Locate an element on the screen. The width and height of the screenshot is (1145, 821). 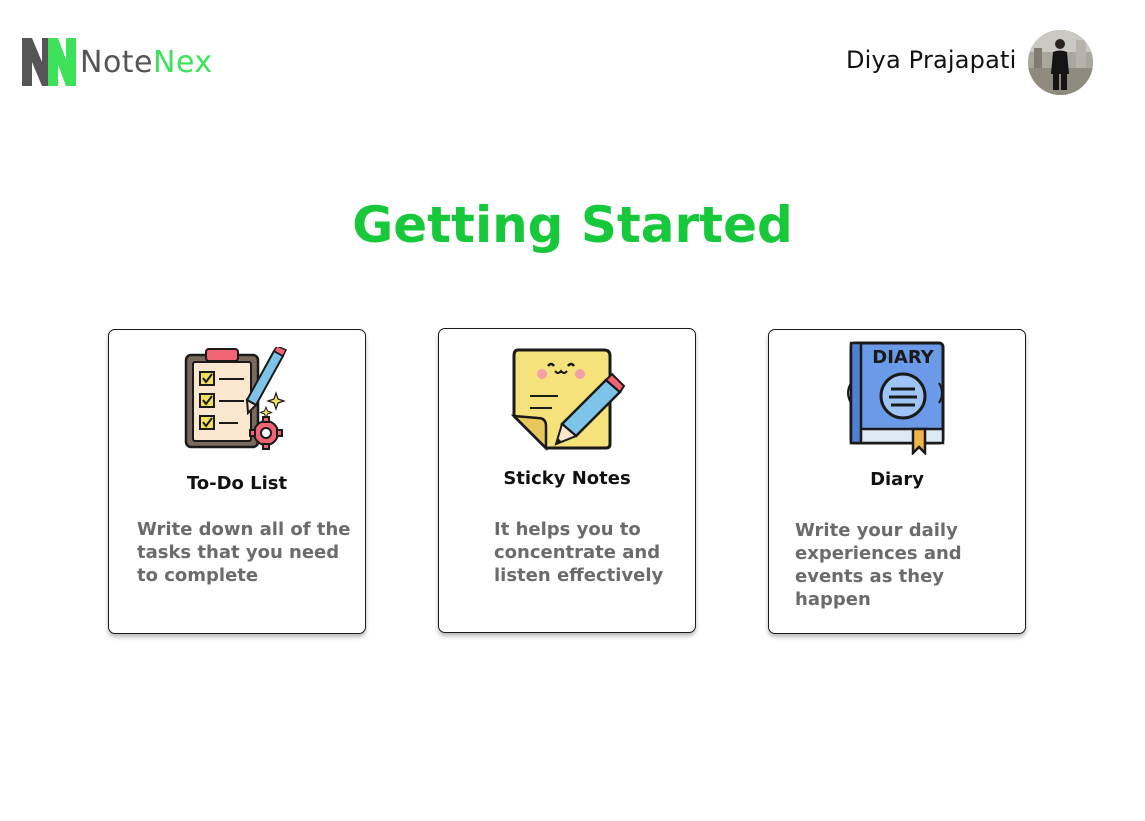
card-sticky-illustration is located at coordinates (567, 399).